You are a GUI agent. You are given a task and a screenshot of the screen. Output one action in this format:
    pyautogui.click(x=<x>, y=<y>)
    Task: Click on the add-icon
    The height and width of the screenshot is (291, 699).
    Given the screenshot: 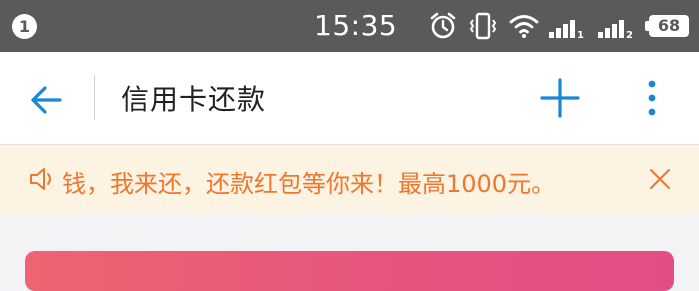 What is the action you would take?
    pyautogui.click(x=560, y=98)
    